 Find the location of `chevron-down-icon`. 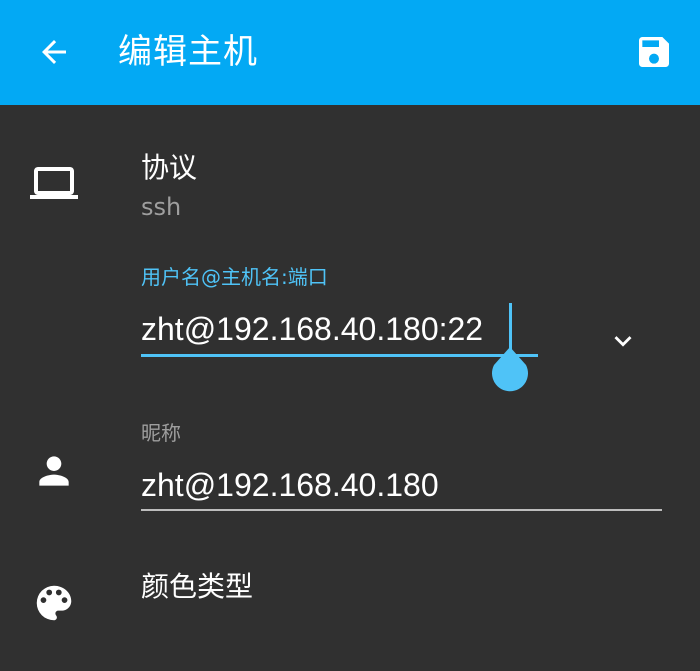

chevron-down-icon is located at coordinates (623, 341).